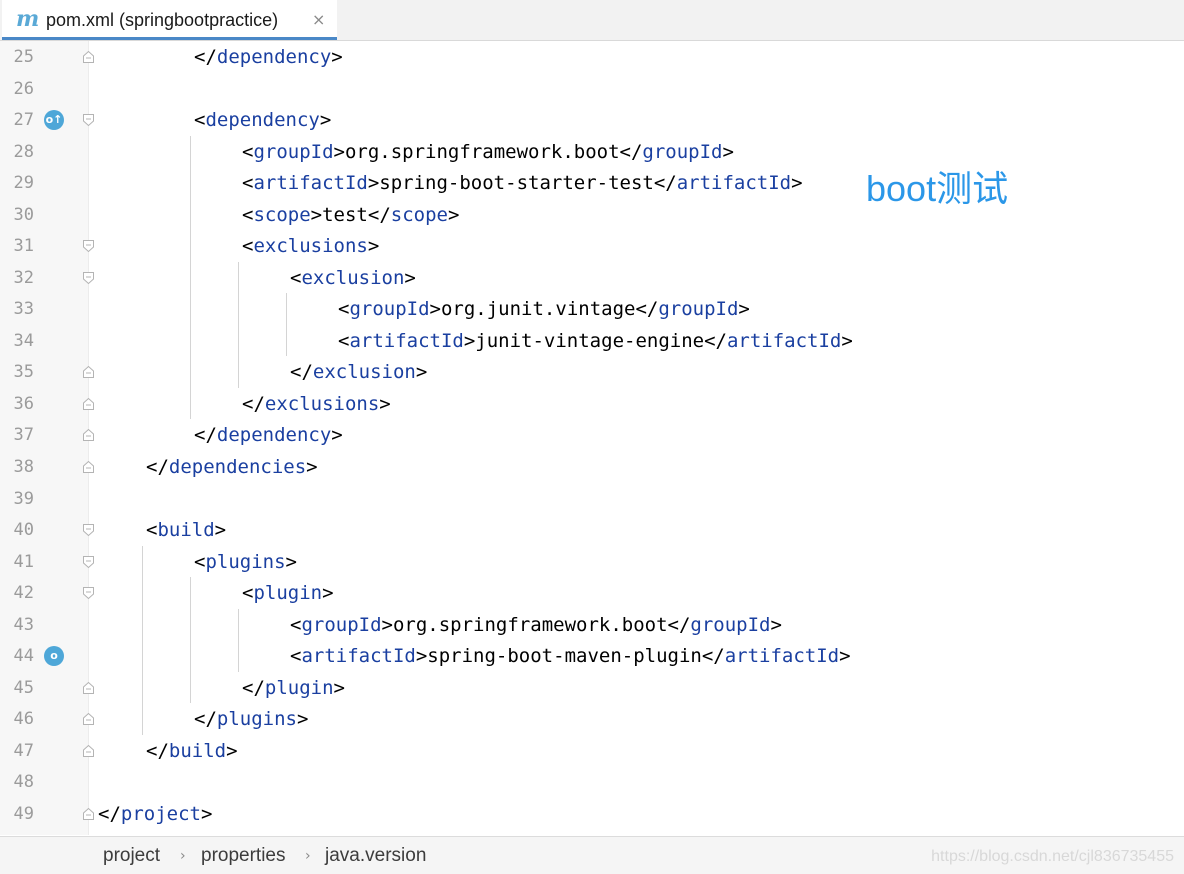 This screenshot has height=874, width=1184. I want to click on code-line: 49 </project>, so click(592, 814).